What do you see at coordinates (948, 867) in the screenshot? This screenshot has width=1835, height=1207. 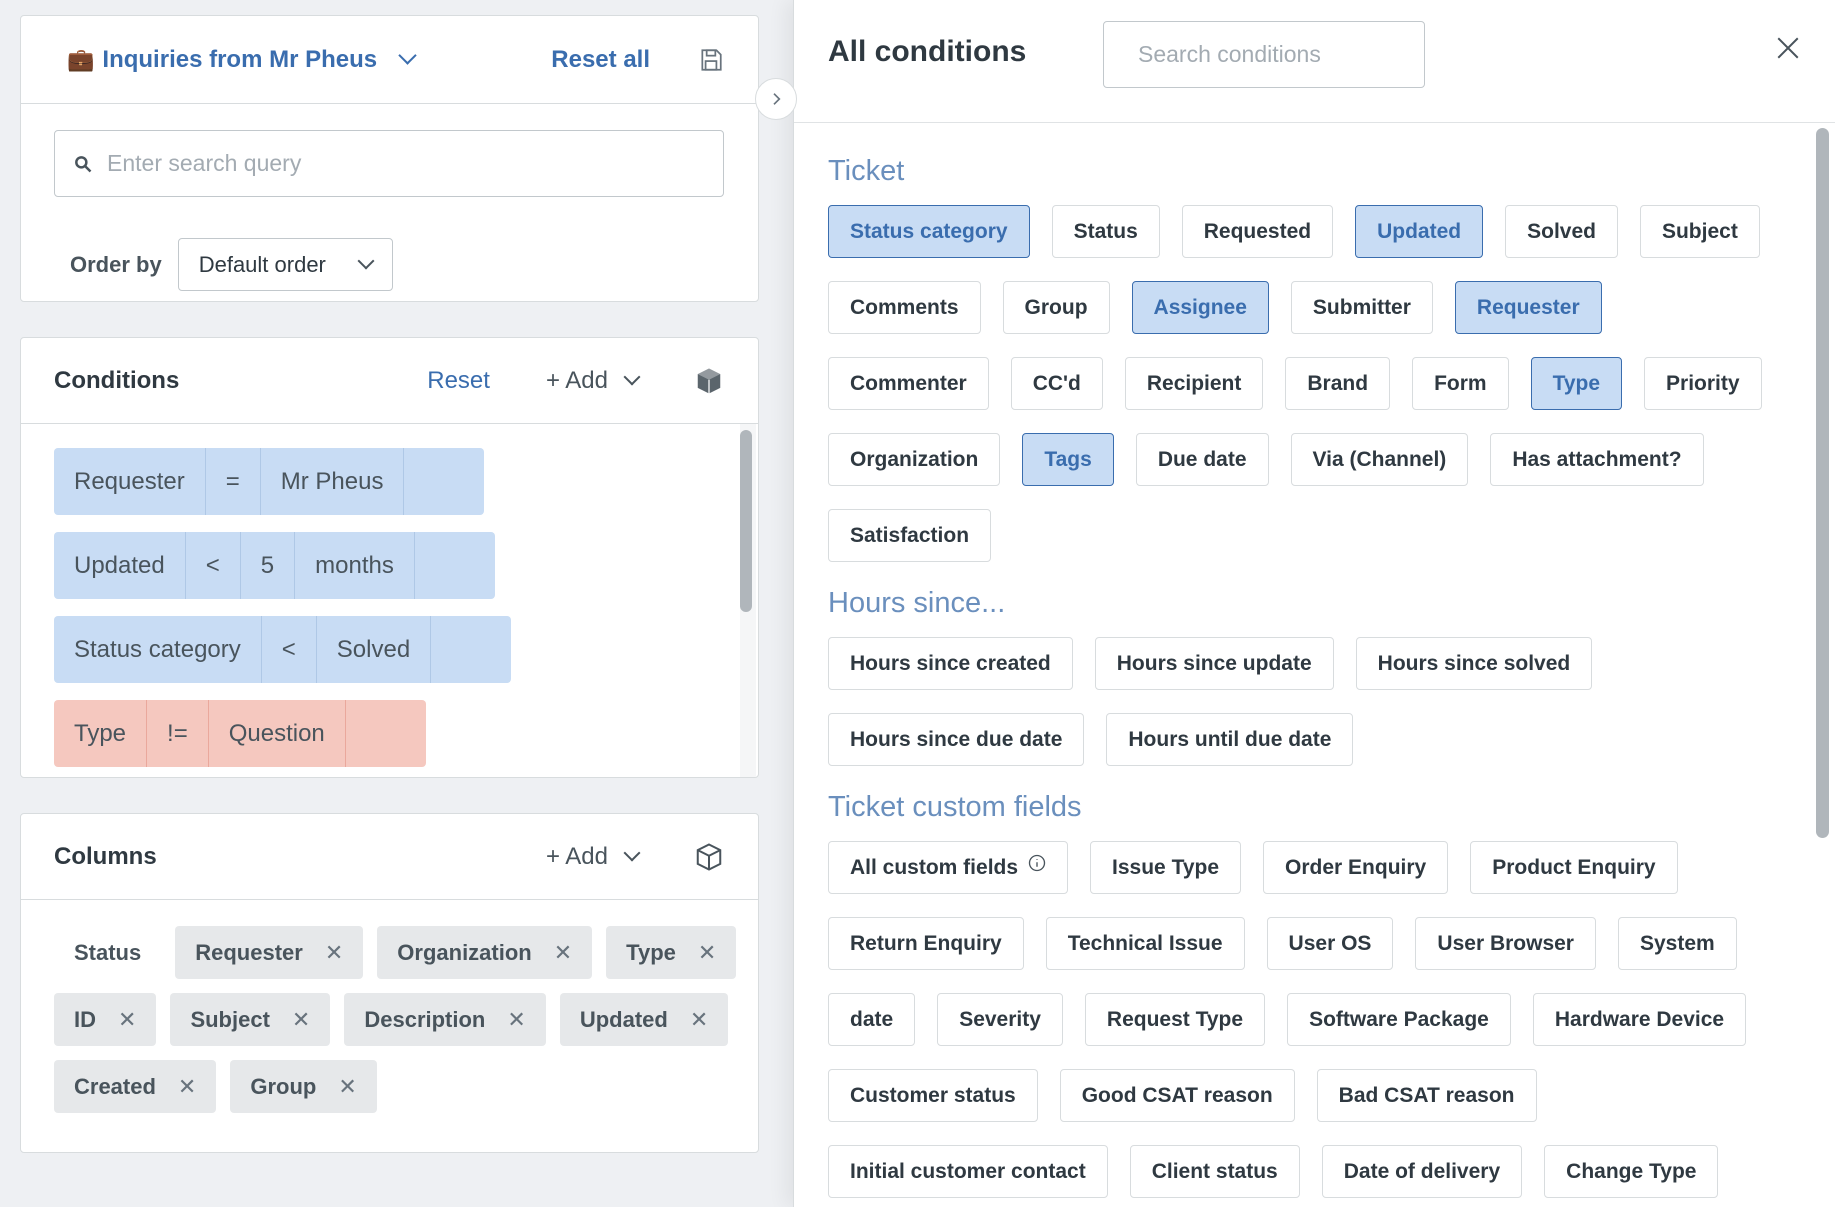 I see `condition-chip: All custom fields` at bounding box center [948, 867].